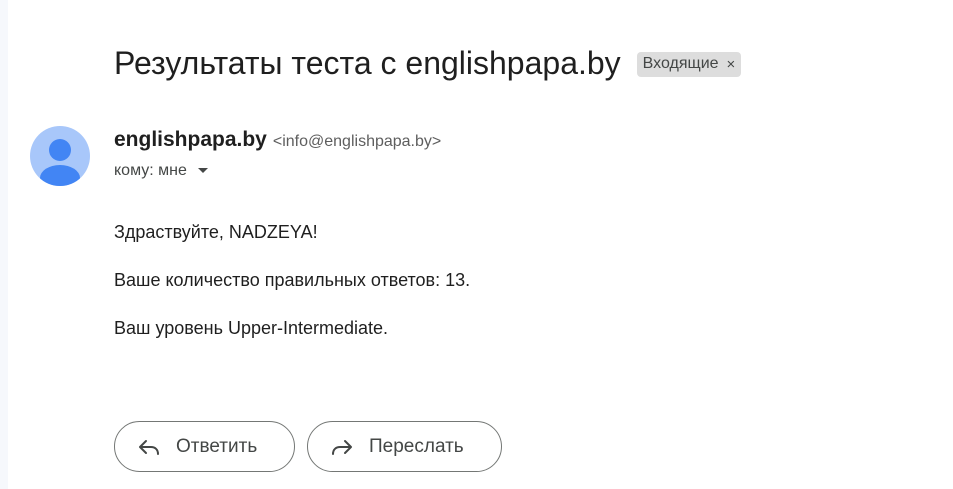  I want to click on reply-icon, so click(149, 447).